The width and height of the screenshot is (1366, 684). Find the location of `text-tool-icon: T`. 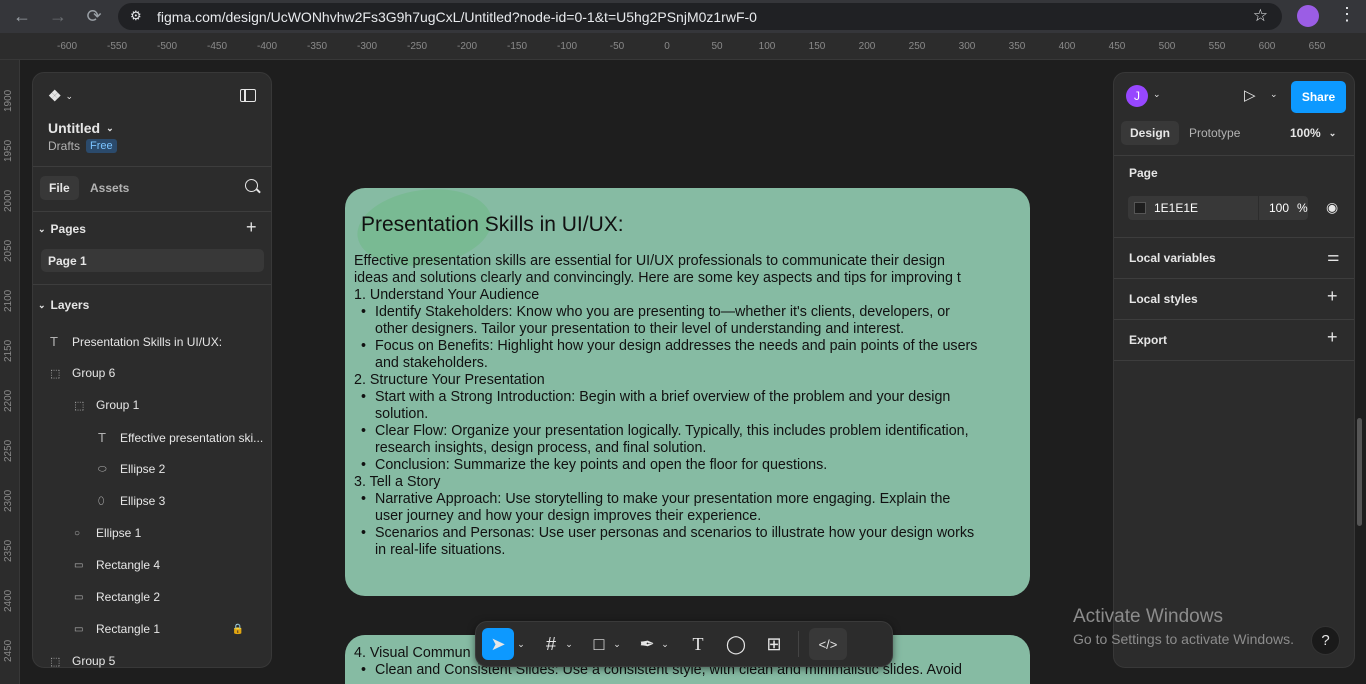

text-tool-icon: T is located at coordinates (698, 644).